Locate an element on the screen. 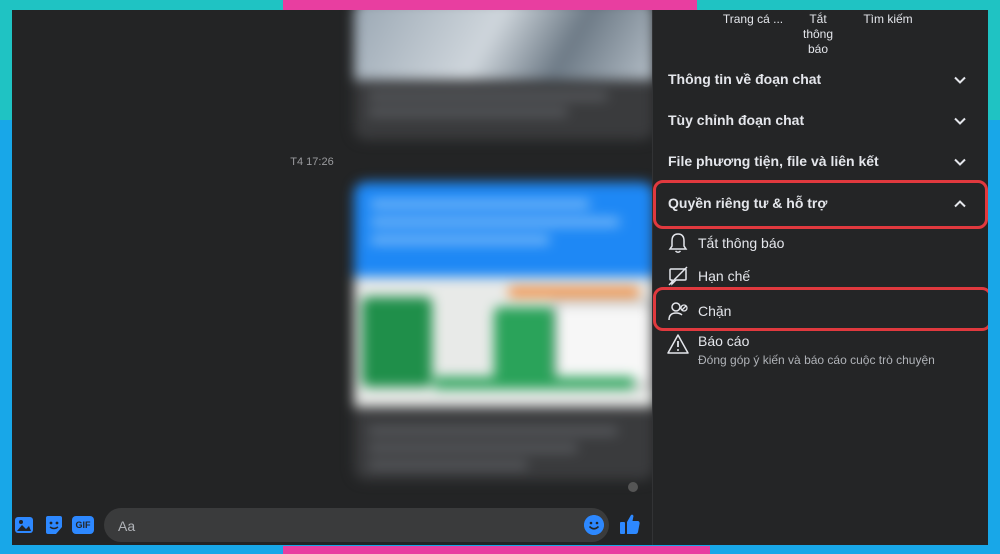  section-label: File phương tiện, file và liên kết is located at coordinates (773, 161).